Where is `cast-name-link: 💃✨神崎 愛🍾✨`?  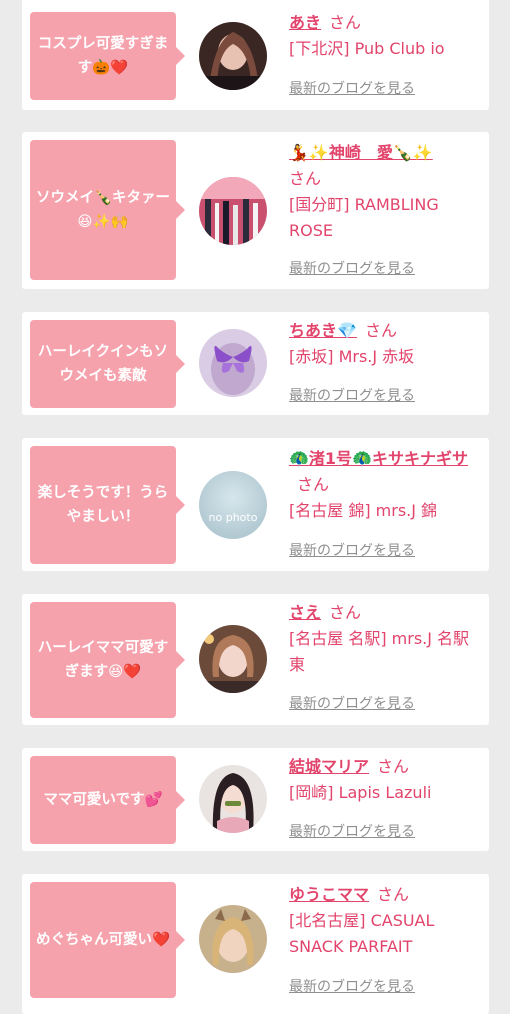 cast-name-link: 💃✨神崎 愛🍾✨ is located at coordinates (361, 152).